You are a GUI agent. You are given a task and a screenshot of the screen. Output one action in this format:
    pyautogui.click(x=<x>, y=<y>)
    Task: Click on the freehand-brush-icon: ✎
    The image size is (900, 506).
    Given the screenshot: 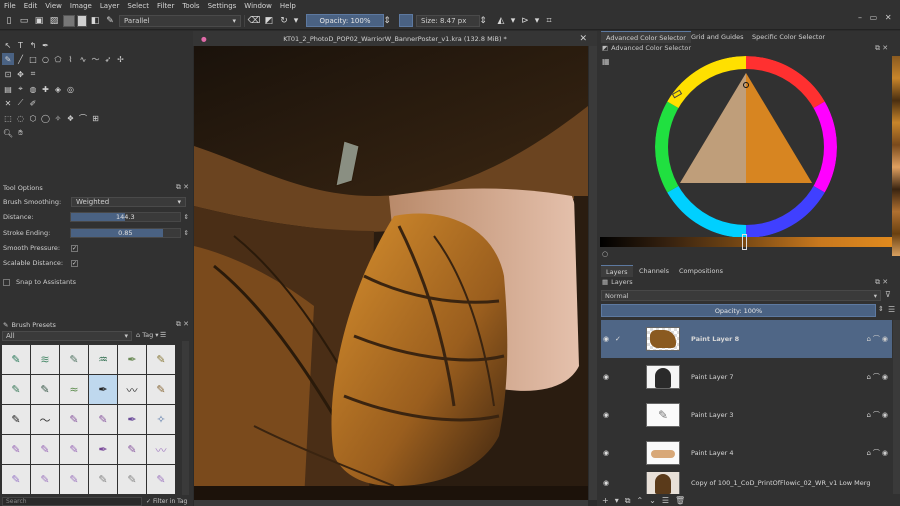 What is the action you would take?
    pyautogui.click(x=8, y=59)
    